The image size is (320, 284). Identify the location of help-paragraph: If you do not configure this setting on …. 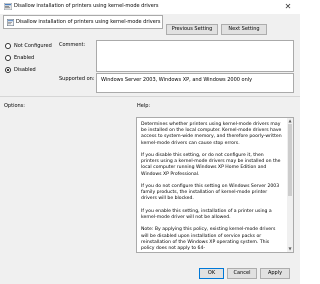
(210, 193).